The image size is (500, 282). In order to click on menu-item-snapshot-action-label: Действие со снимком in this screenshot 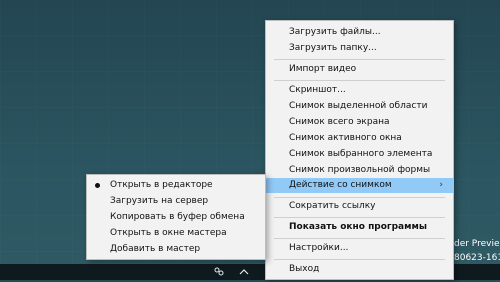, I will do `click(340, 185)`.